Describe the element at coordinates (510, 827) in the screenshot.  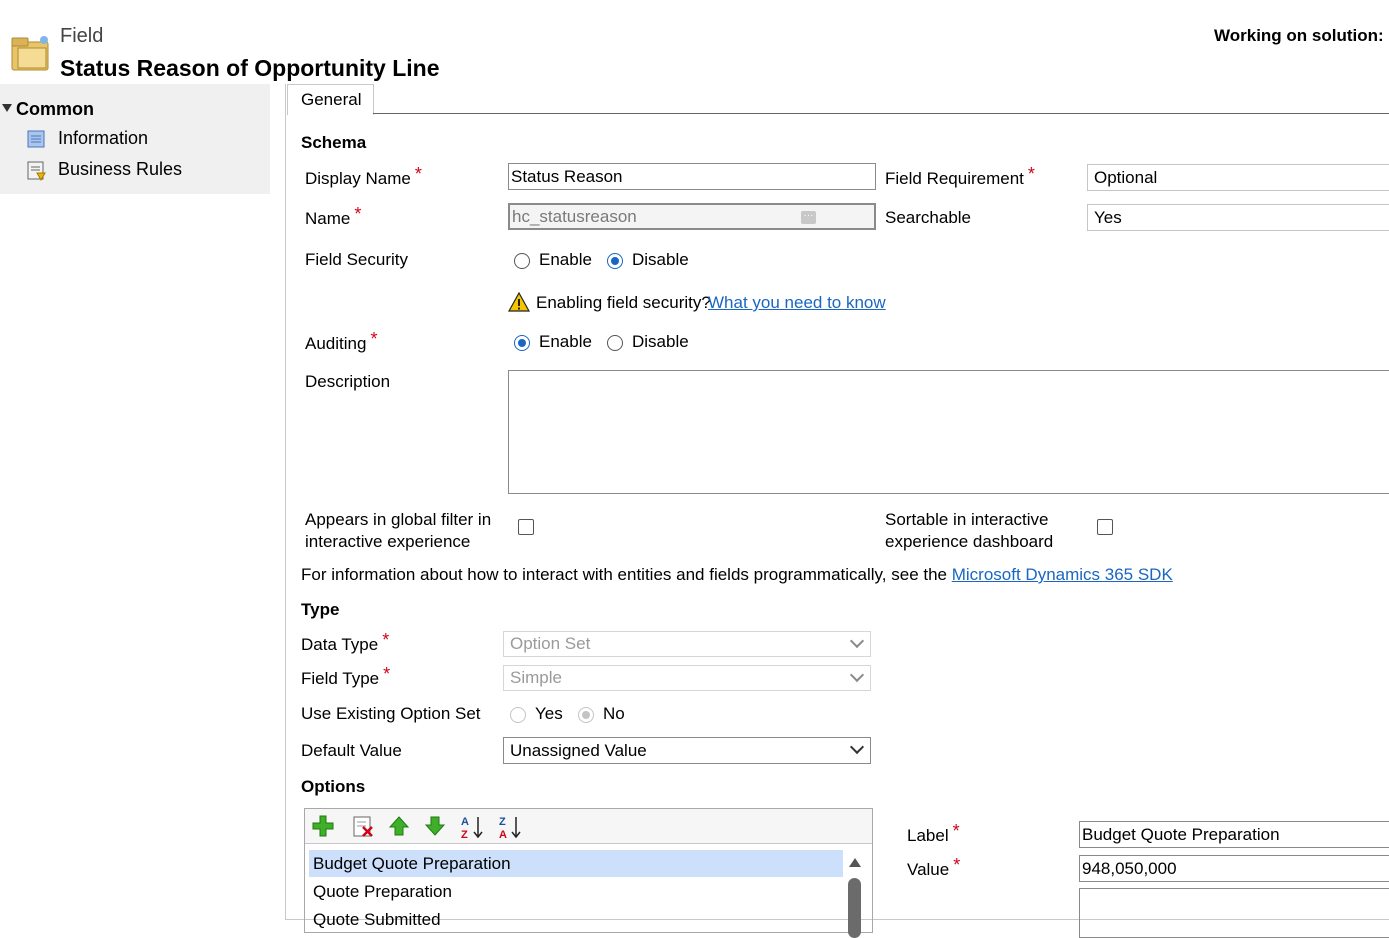
I see `sort-descending-icon: ZA` at that location.